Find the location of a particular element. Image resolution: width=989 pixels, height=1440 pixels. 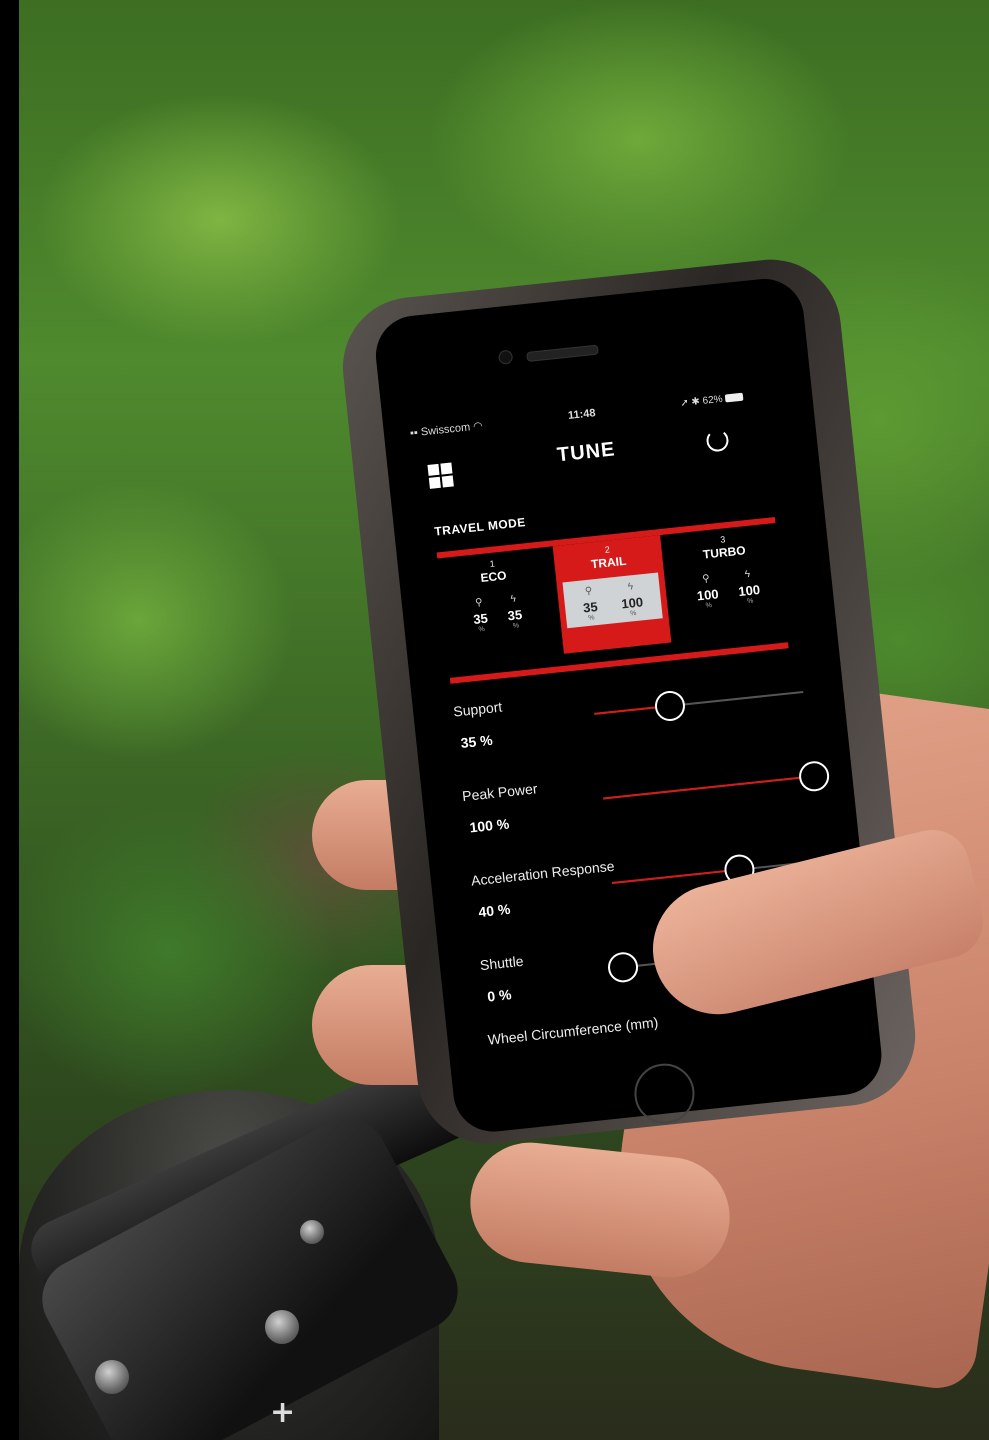

camera-icon is located at coordinates (505, 357).